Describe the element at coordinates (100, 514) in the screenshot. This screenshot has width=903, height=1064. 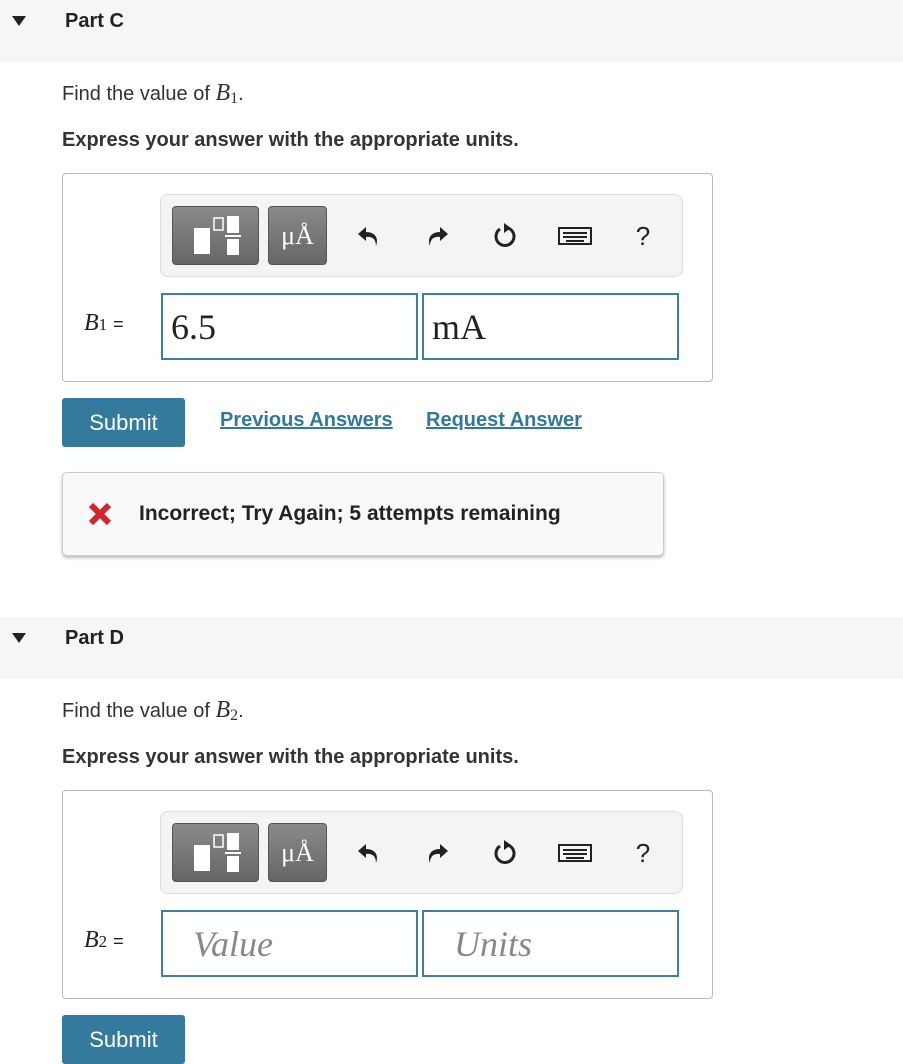
I see `x-icon` at that location.